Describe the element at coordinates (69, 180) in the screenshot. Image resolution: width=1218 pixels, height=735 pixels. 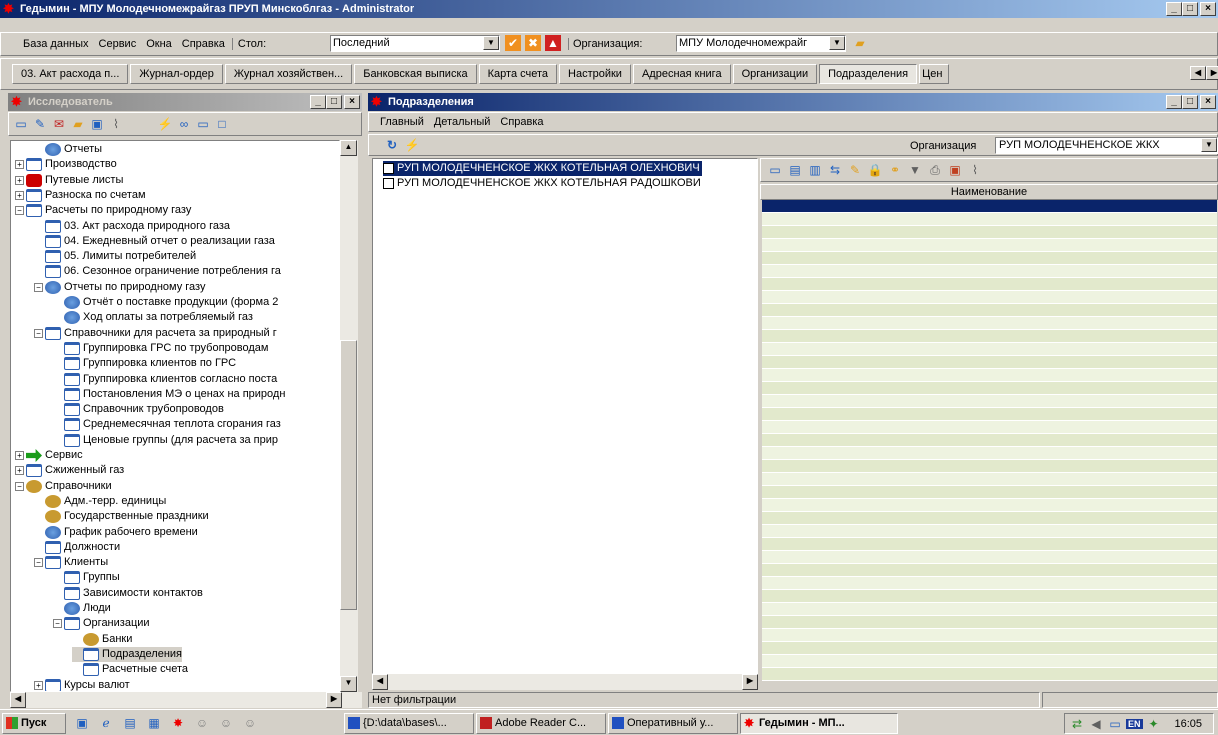
I see `tree-node: + Путевые листы` at that location.